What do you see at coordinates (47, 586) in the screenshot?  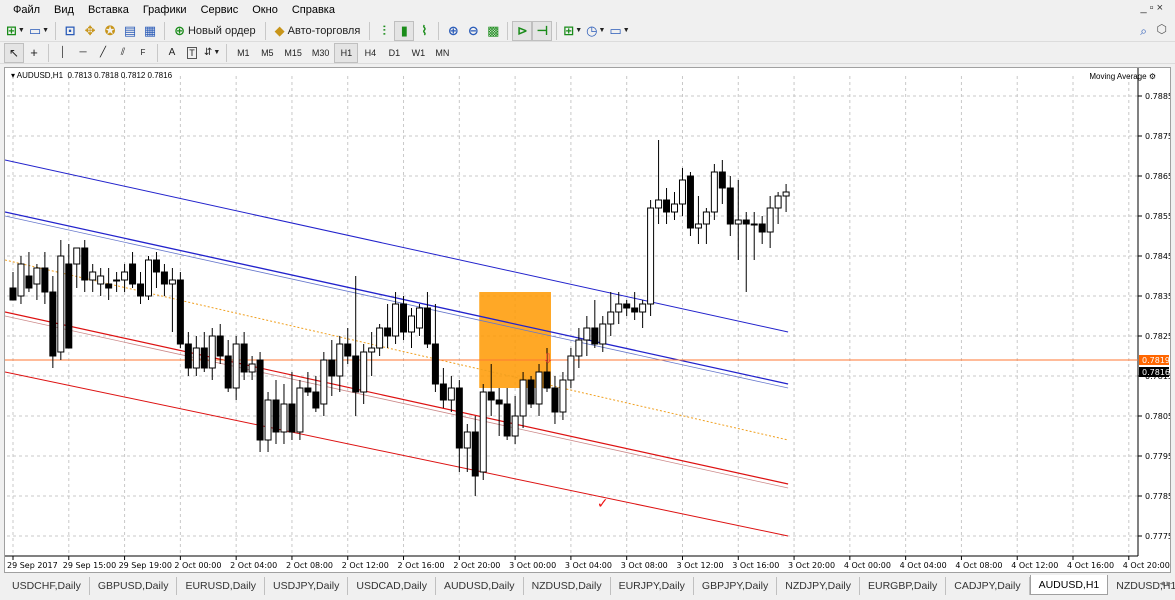 I see `chart-tab: USDCHF,Daily` at bounding box center [47, 586].